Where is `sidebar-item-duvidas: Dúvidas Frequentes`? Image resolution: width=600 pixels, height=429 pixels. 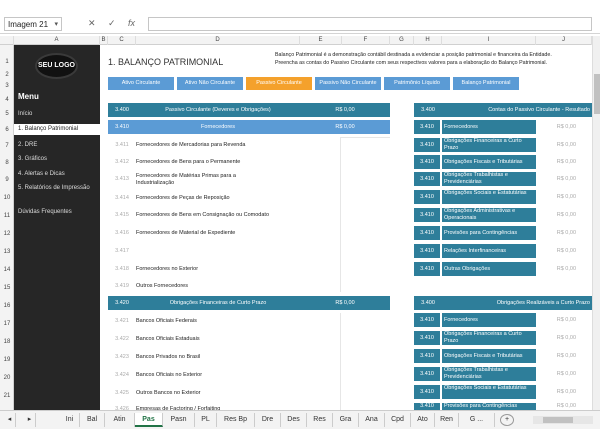 sidebar-item-duvidas: Dúvidas Frequentes is located at coordinates (57, 212).